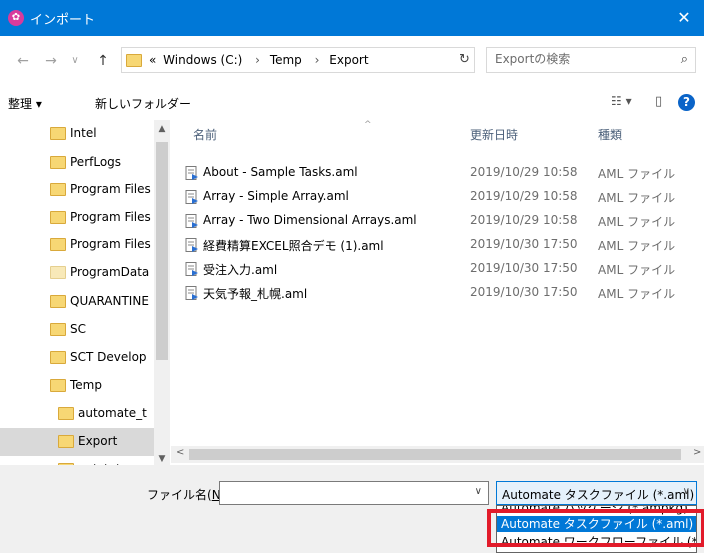 The width and height of the screenshot is (704, 553). Describe the element at coordinates (77, 460) in the screenshot. I see `nav-item-getstat: getstat` at that location.